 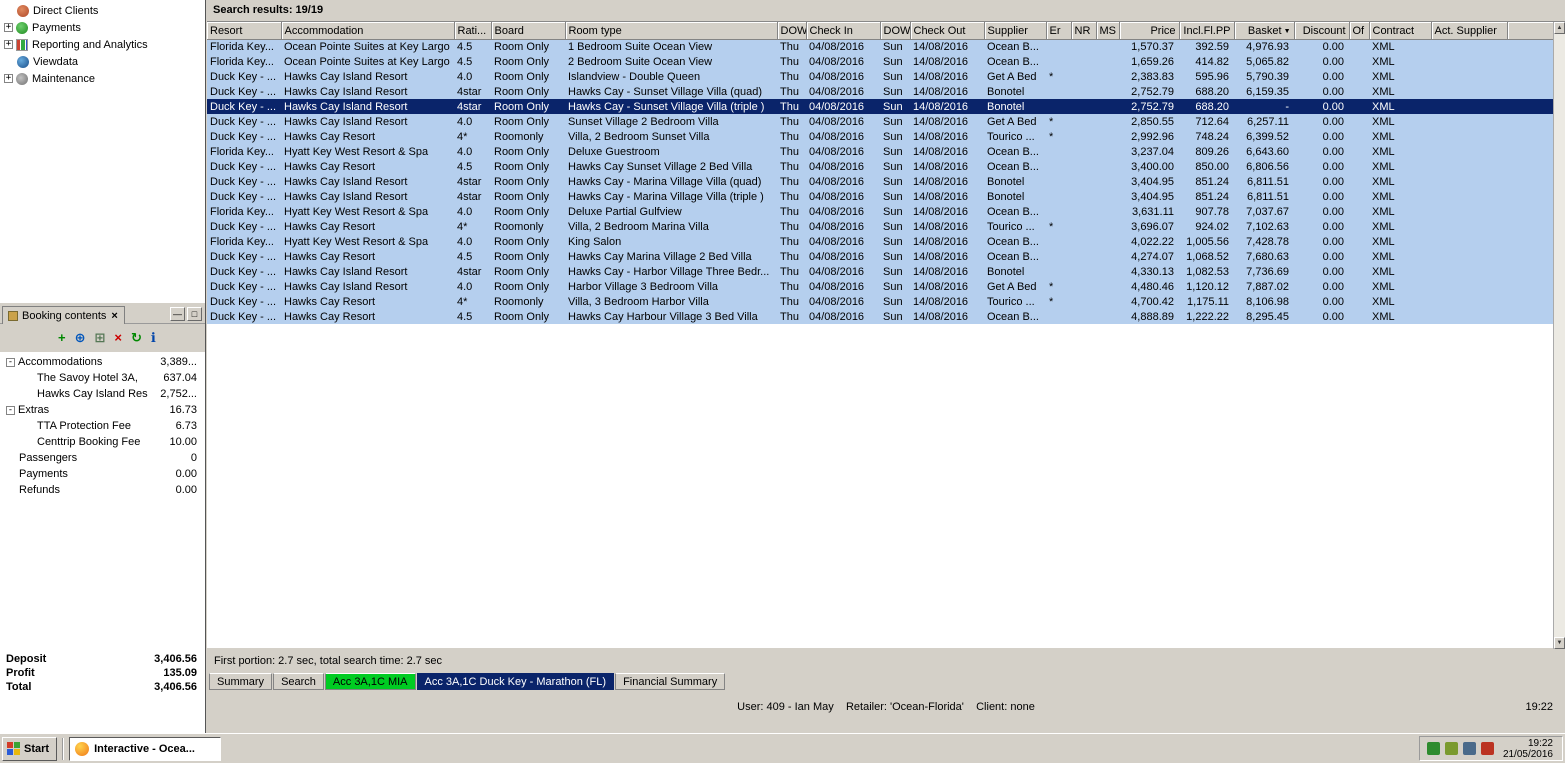 I want to click on column-header-basket: Basket ▼, so click(x=1264, y=31).